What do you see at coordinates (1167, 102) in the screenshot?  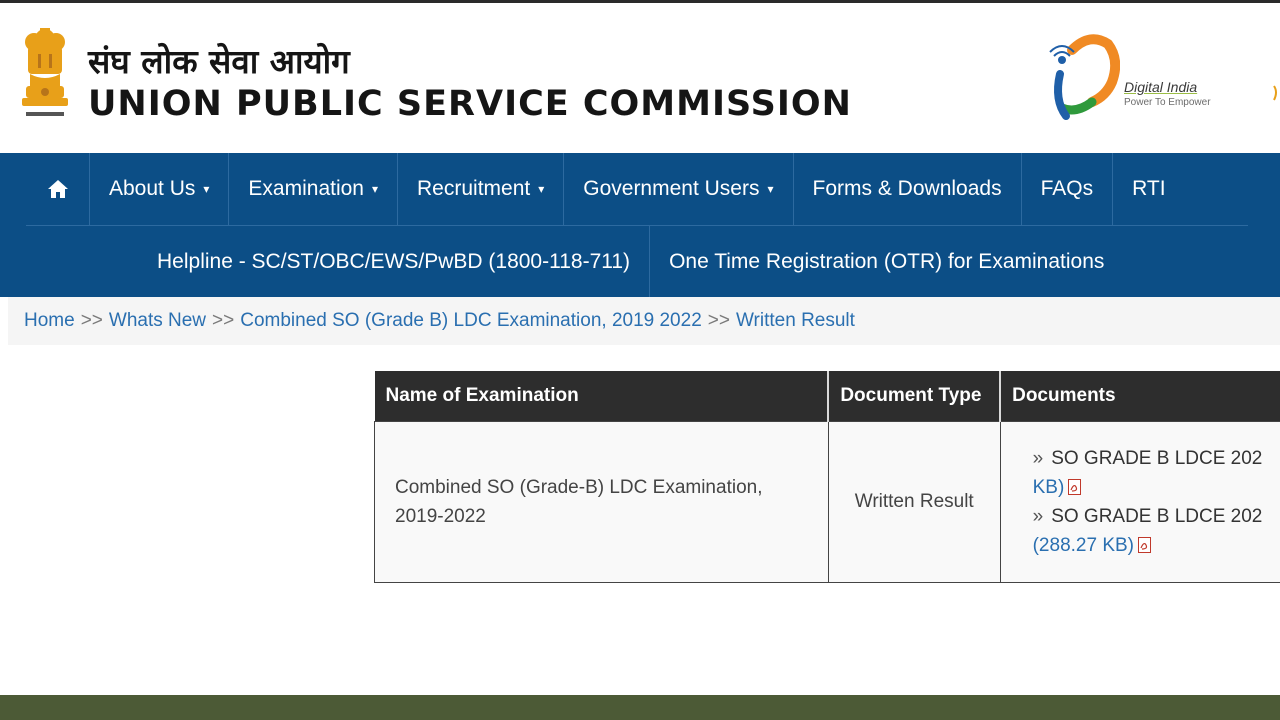 I see `digital-india-tagline: Power To Empower` at bounding box center [1167, 102].